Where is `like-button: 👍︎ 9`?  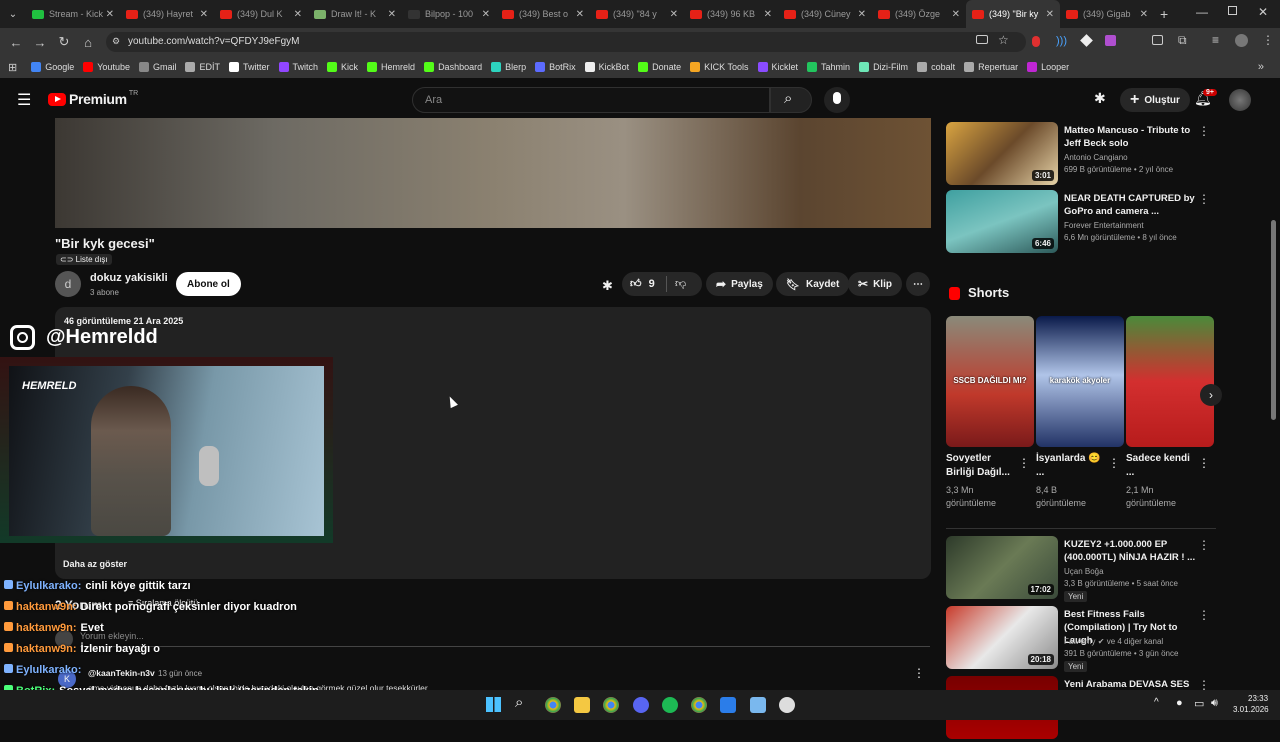 like-button: 👍︎ 9 is located at coordinates (642, 283).